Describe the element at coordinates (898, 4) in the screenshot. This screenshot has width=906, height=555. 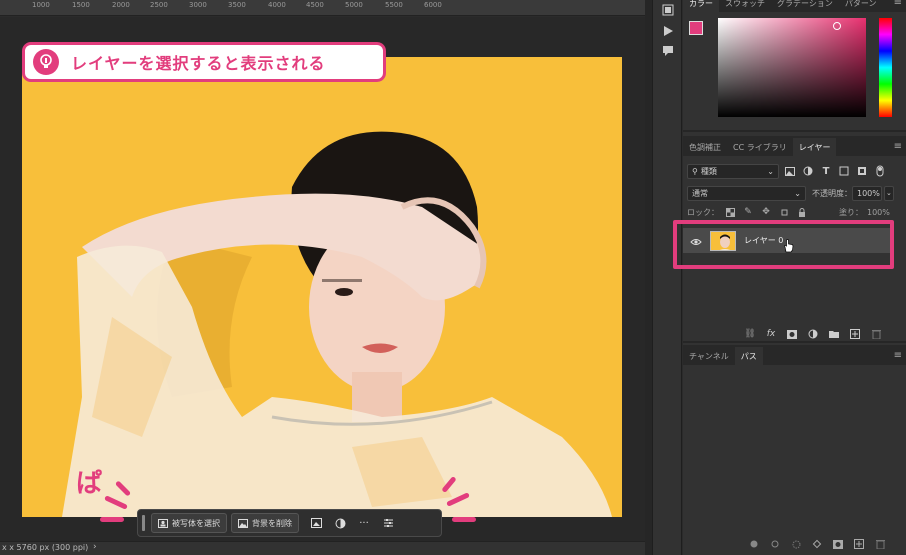
I see `color-panel-menu-icon: ≡` at that location.